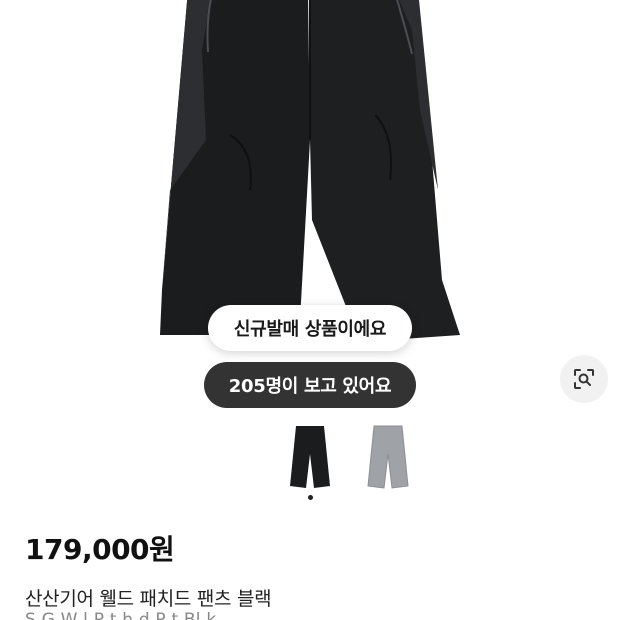 This screenshot has width=620, height=620. I want to click on new-release-badge: 신규발매 상품이에요, so click(310, 328).